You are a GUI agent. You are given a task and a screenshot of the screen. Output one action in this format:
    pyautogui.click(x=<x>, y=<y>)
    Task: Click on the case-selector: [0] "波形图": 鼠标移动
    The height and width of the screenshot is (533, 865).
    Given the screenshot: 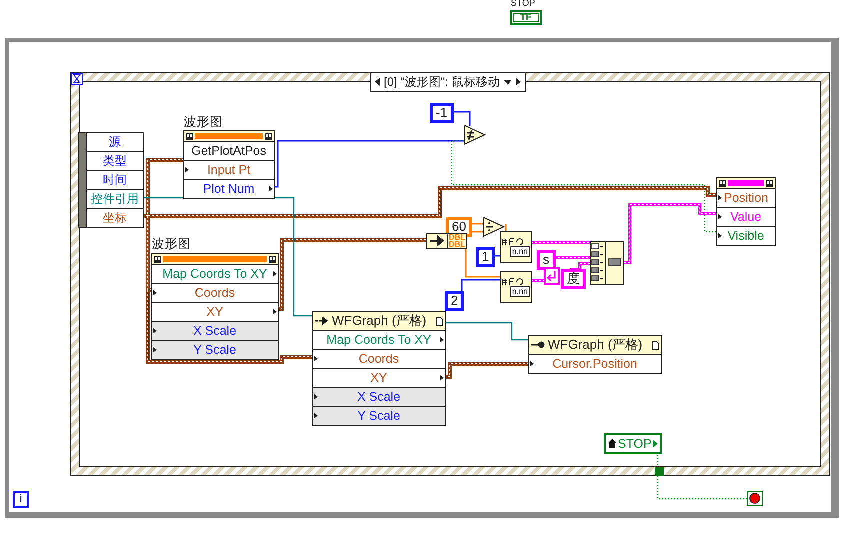 What is the action you would take?
    pyautogui.click(x=448, y=82)
    